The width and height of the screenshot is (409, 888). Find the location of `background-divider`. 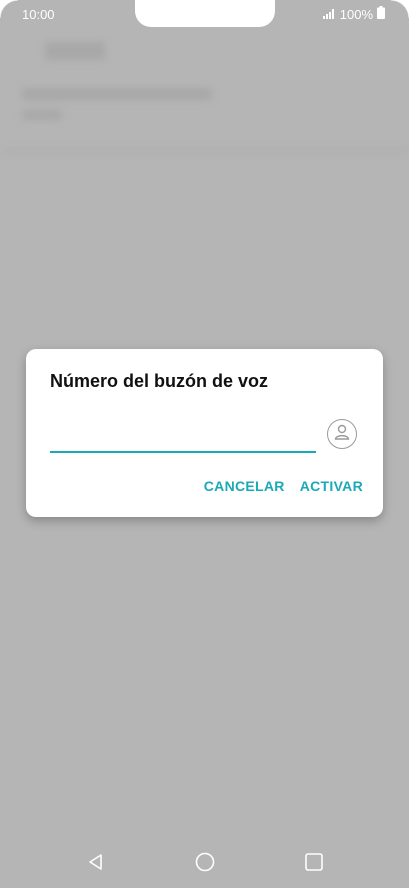

background-divider is located at coordinates (204, 151).